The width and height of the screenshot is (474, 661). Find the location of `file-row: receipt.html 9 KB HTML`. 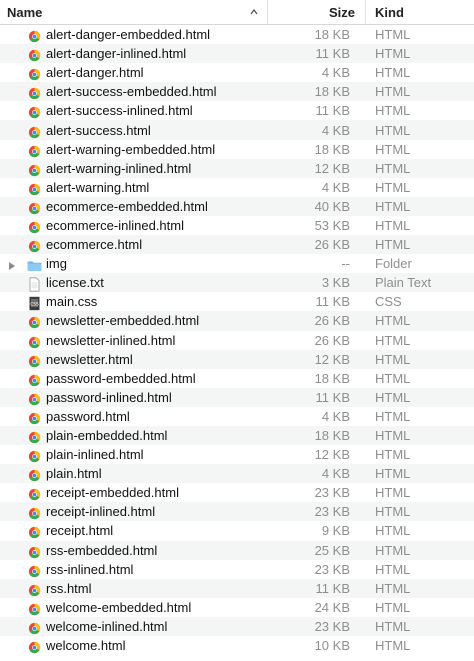

file-row: receipt.html 9 KB HTML is located at coordinates (237, 530).